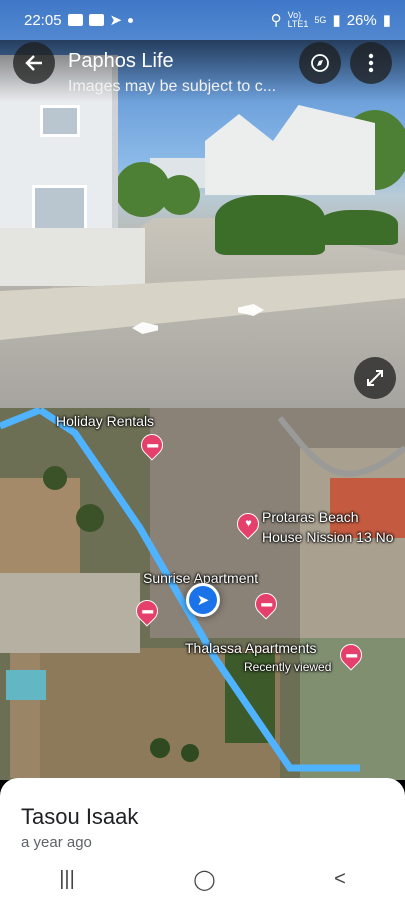 The image size is (405, 900). I want to click on system-nav-bar: ||| ◯ <, so click(202, 879).